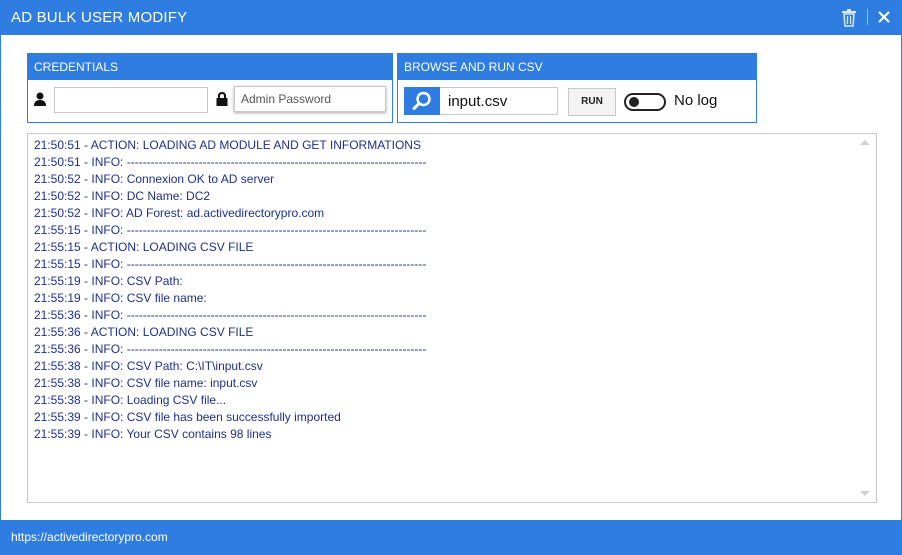 The width and height of the screenshot is (902, 555). I want to click on credentials-panel: CREDENTIALS, so click(210, 88).